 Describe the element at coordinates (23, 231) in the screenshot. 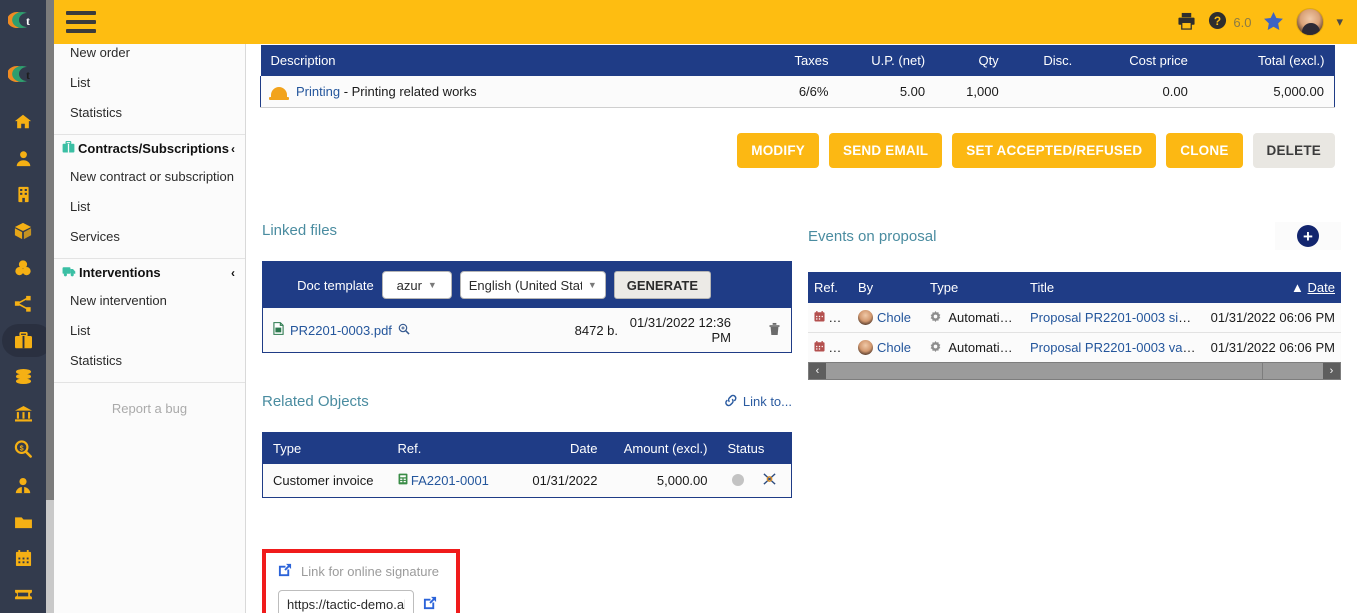

I see `box-icon` at that location.